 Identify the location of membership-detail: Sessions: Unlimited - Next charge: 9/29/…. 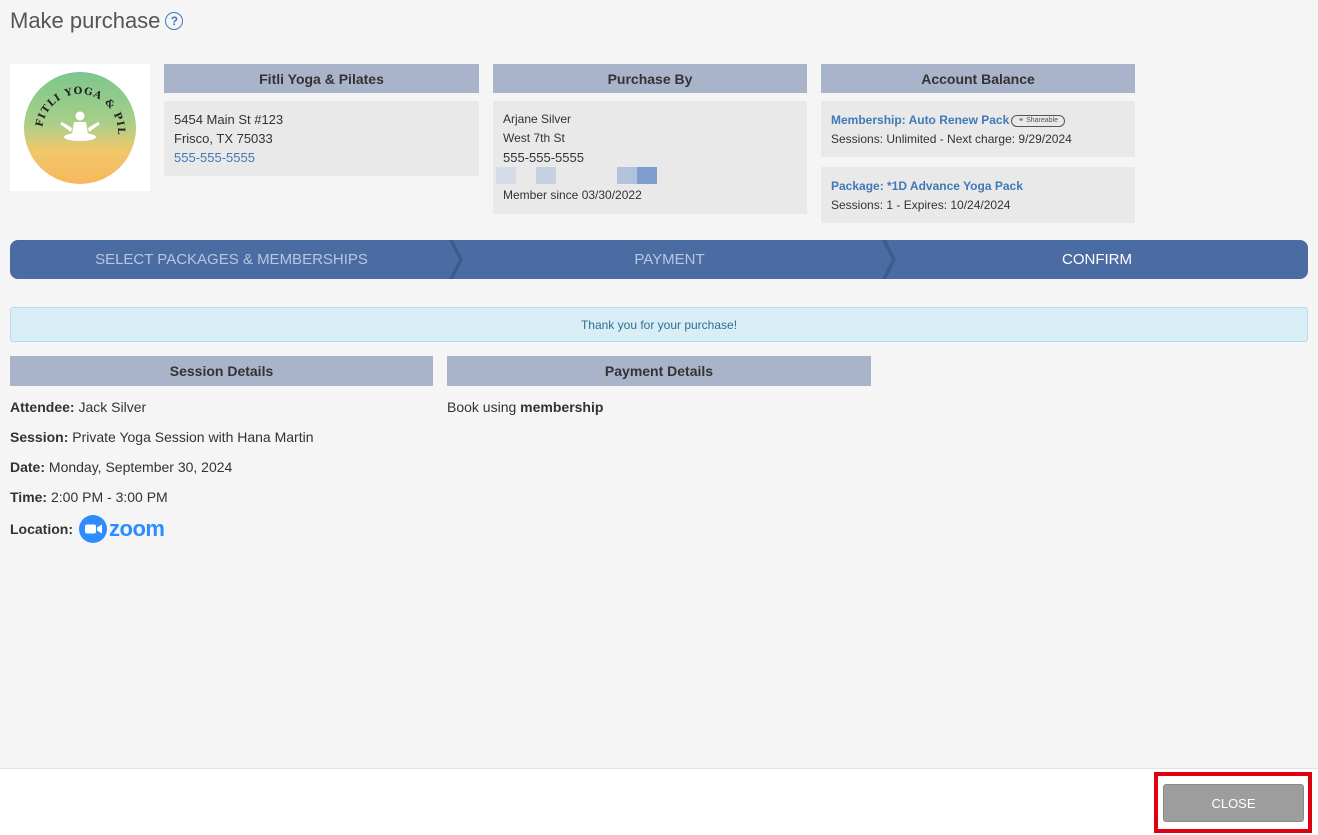
(951, 139).